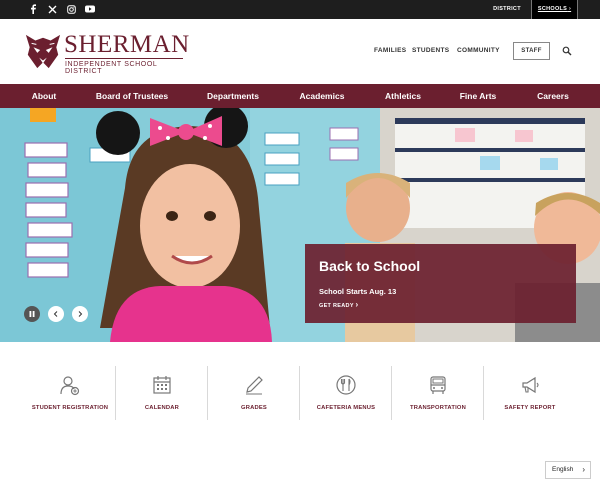  Describe the element at coordinates (162, 385) in the screenshot. I see `calendar-icon` at that location.